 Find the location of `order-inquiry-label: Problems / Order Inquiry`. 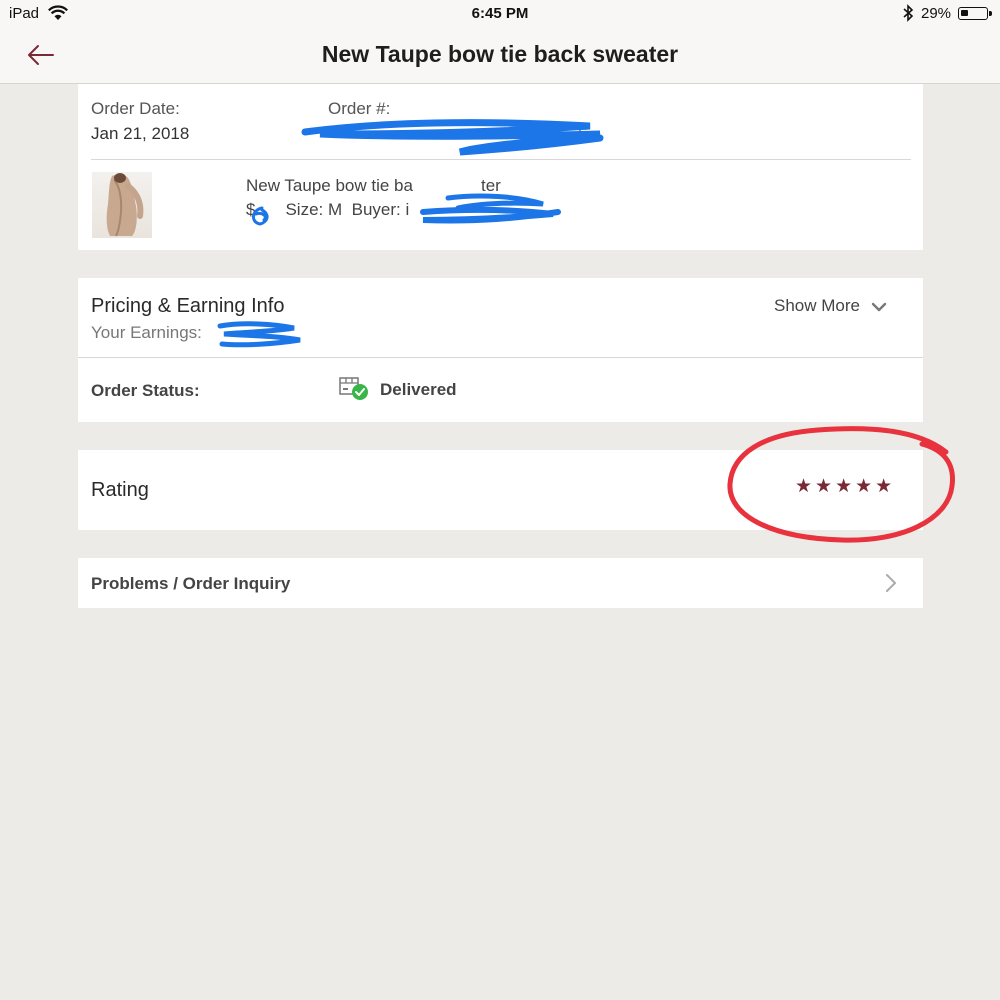

order-inquiry-label: Problems / Order Inquiry is located at coordinates (191, 583).